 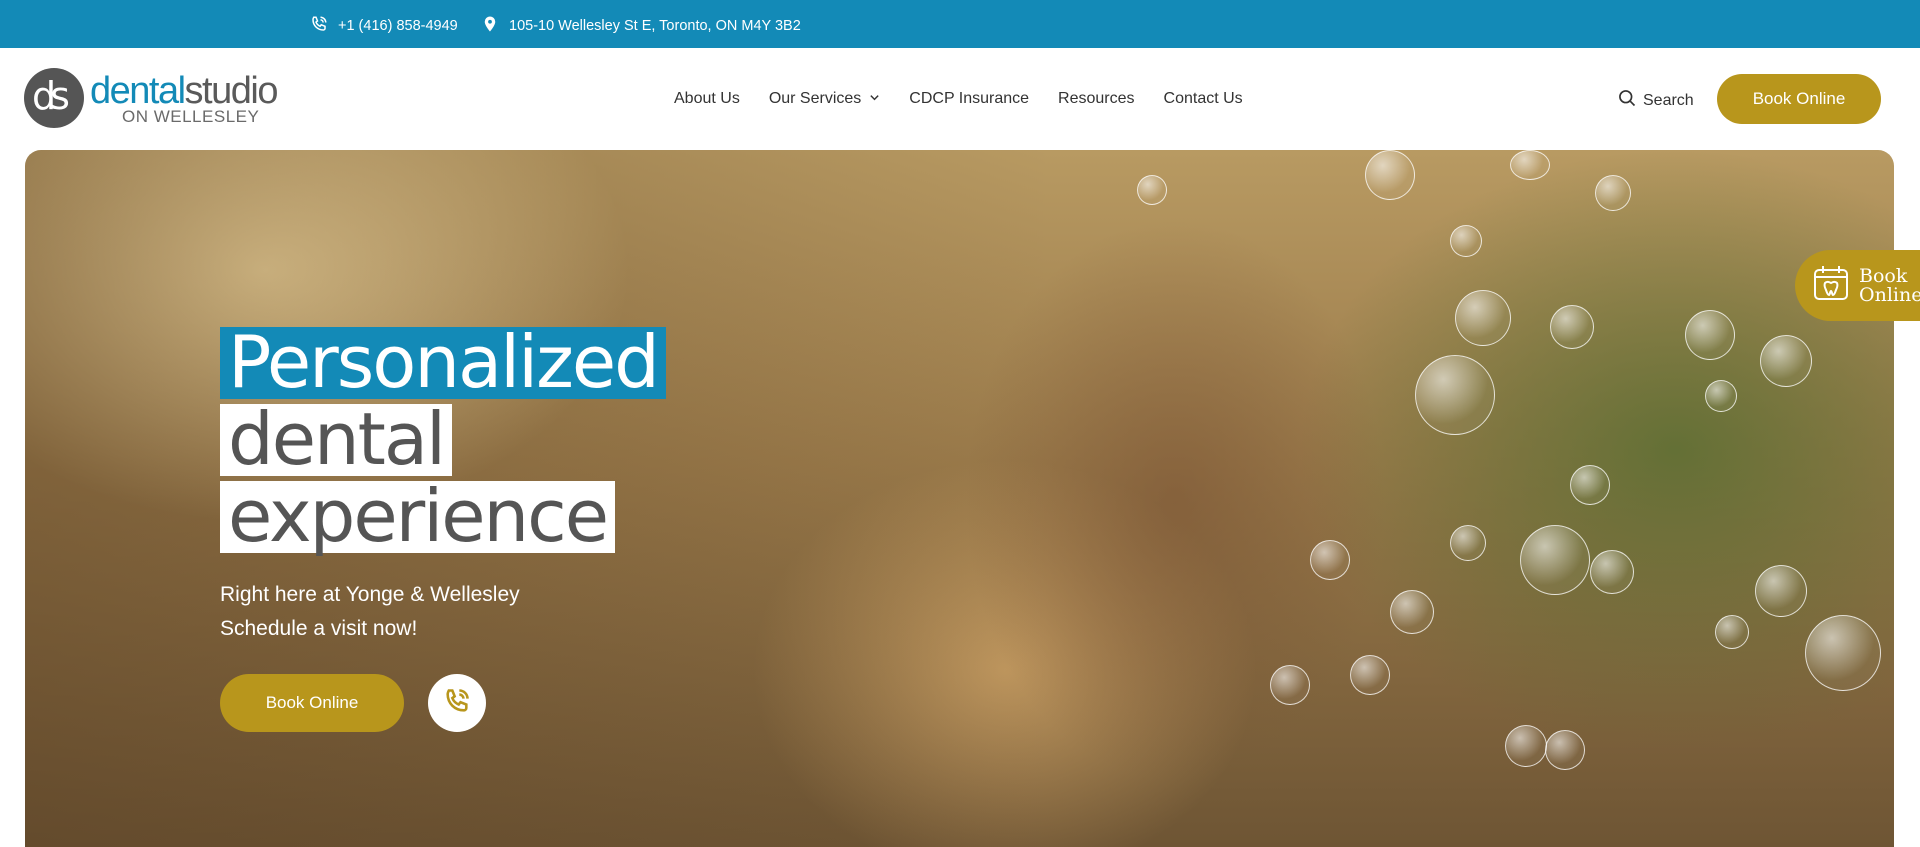 I want to click on hero-book-online-button: Book Online, so click(x=312, y=703).